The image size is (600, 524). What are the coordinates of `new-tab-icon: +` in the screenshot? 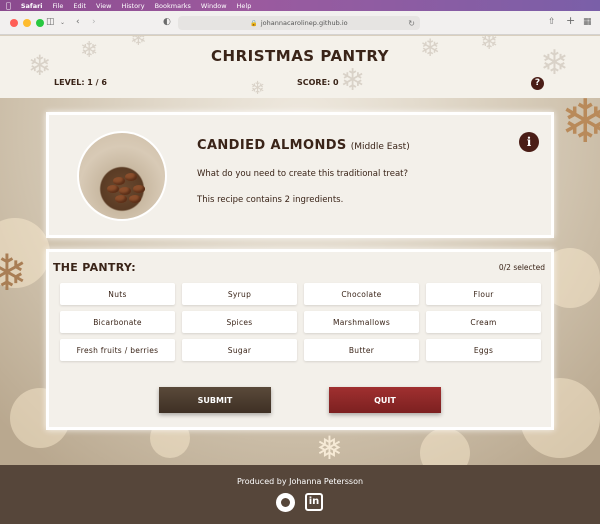 It's located at (570, 20).